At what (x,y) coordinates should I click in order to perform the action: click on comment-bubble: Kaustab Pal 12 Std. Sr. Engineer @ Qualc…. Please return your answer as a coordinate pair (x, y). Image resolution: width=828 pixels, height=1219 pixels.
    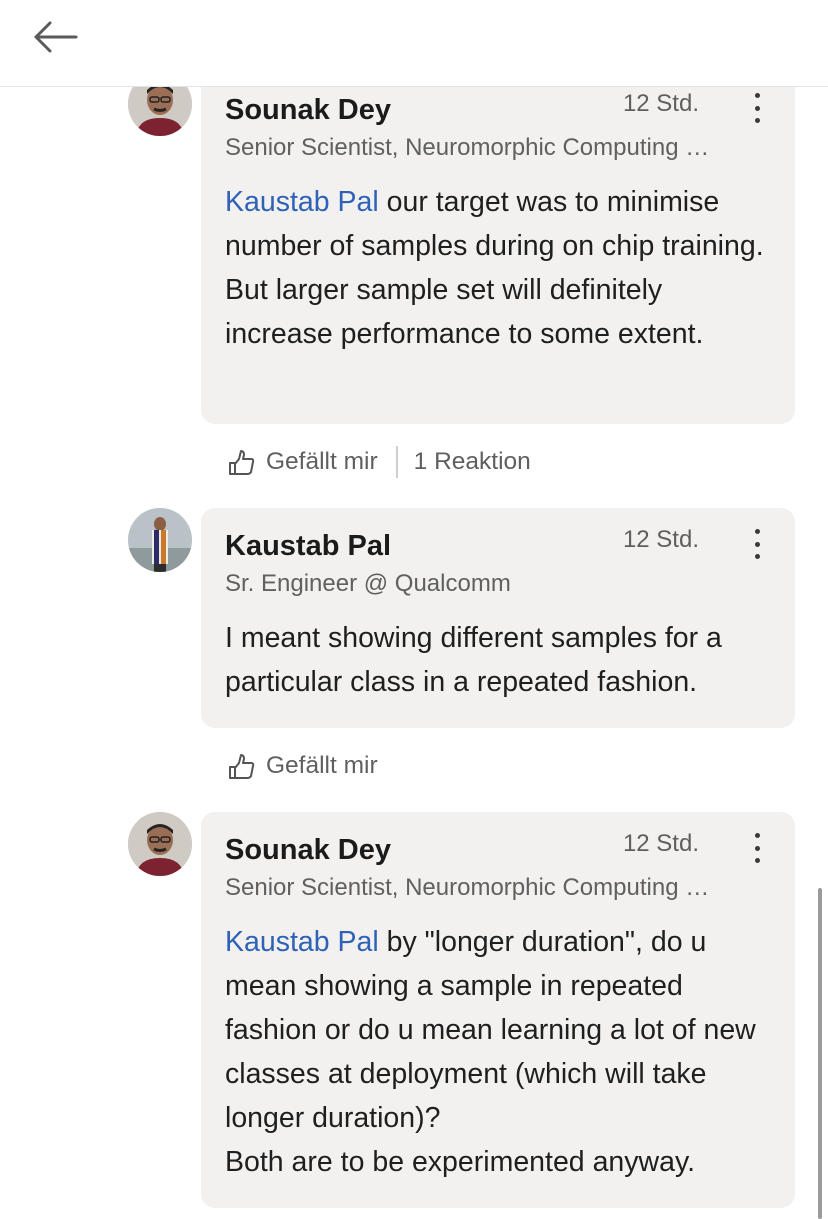
    Looking at the image, I should click on (498, 618).